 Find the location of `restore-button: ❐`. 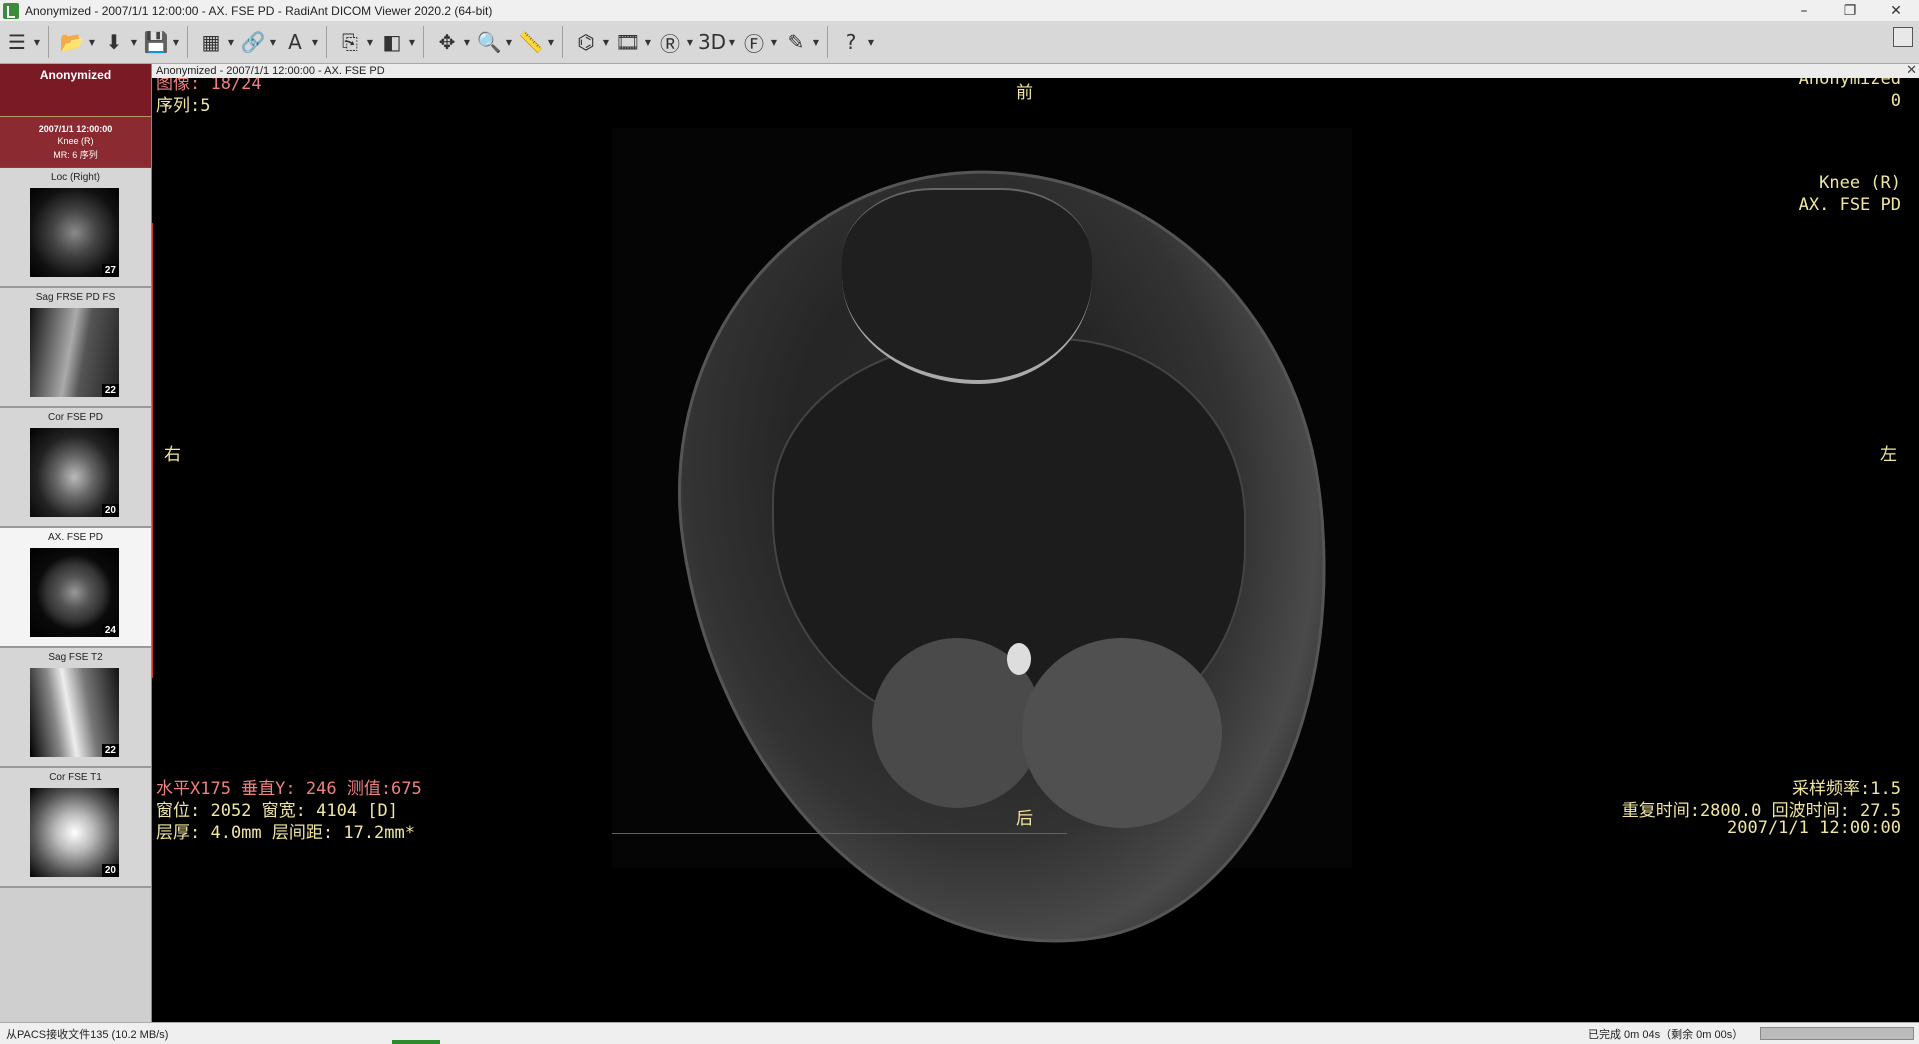

restore-button: ❐ is located at coordinates (1850, 10).